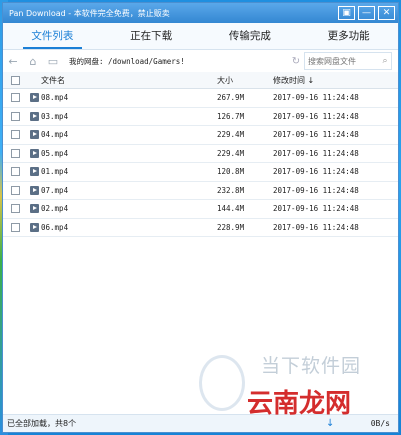 The height and width of the screenshot is (435, 401). Describe the element at coordinates (200, 154) in the screenshot. I see `table-row: 05.mp4 229.4M 2017-09-16 11:24:48` at that location.